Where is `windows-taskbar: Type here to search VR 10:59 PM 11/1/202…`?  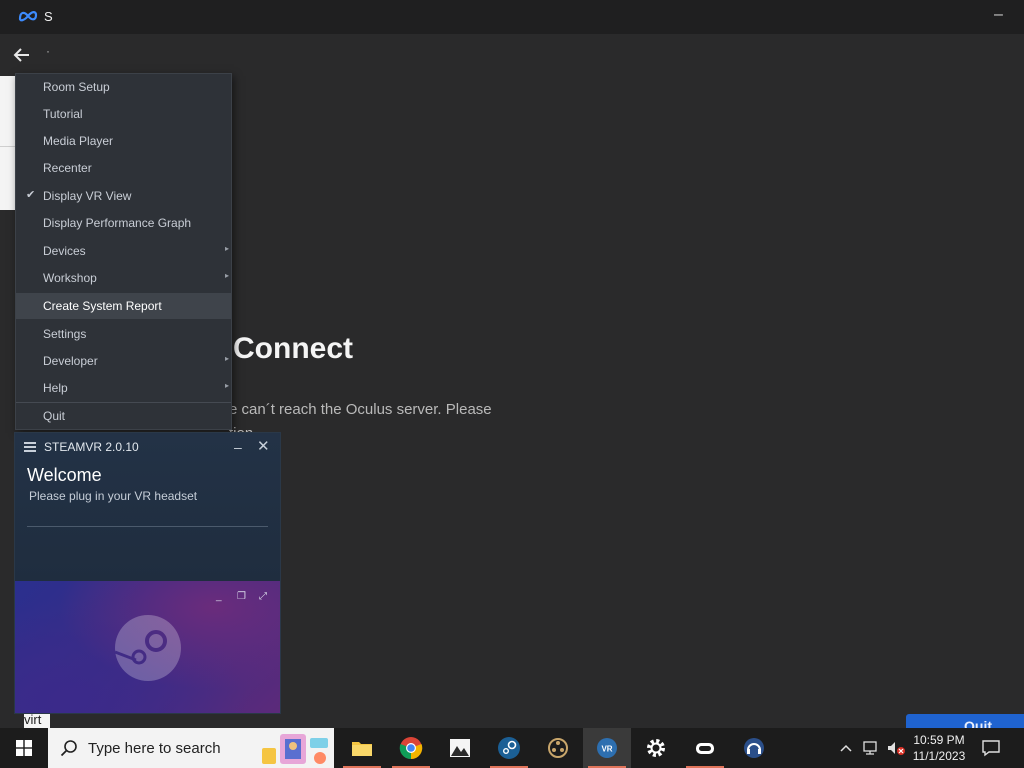
windows-taskbar: Type here to search VR 10:59 PM 11/1/202… is located at coordinates (512, 748).